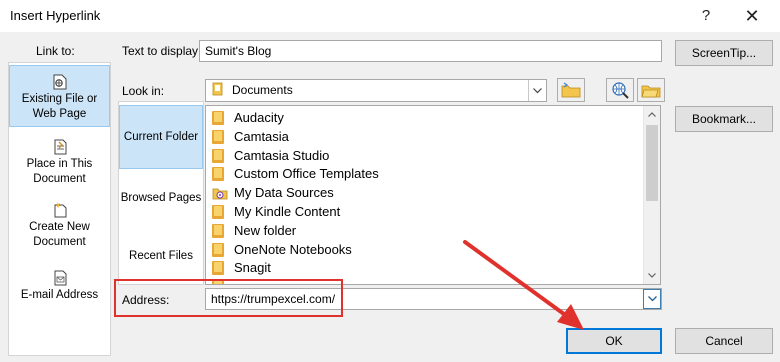  What do you see at coordinates (282, 155) in the screenshot?
I see `file-name: Camtasia Studio` at bounding box center [282, 155].